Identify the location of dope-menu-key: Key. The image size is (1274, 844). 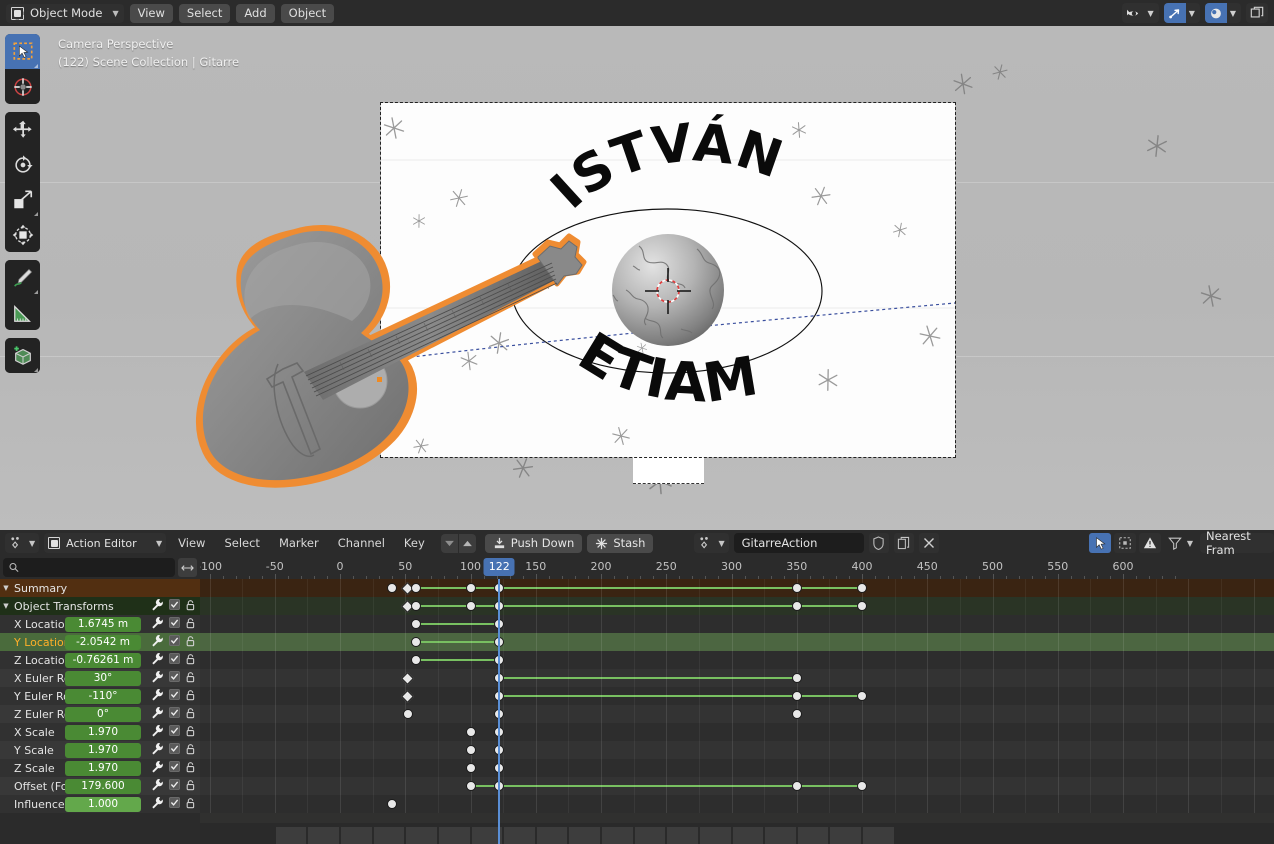
(414, 543).